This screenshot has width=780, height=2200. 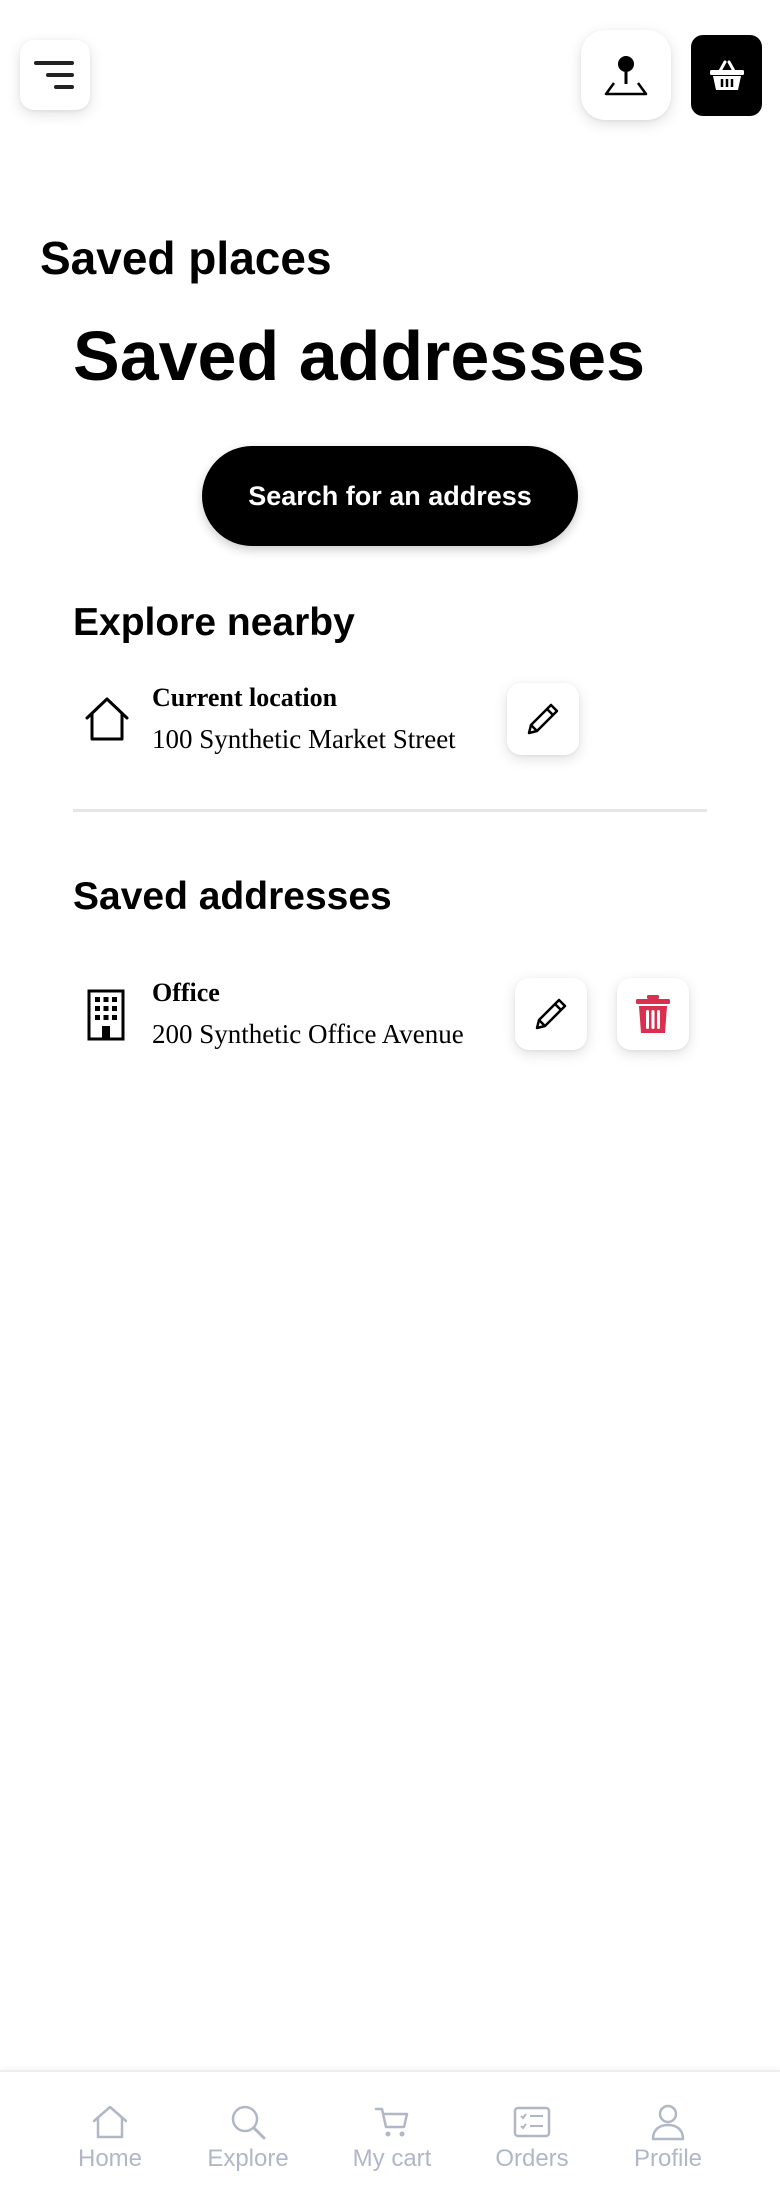 I want to click on map-pin-icon, so click(x=626, y=76).